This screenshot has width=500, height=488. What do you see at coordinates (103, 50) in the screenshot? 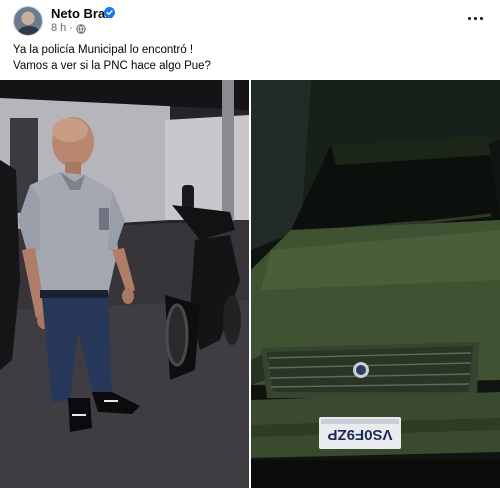
I see `post-text-line: Ya la policía Municipal lo encontró !` at bounding box center [103, 50].